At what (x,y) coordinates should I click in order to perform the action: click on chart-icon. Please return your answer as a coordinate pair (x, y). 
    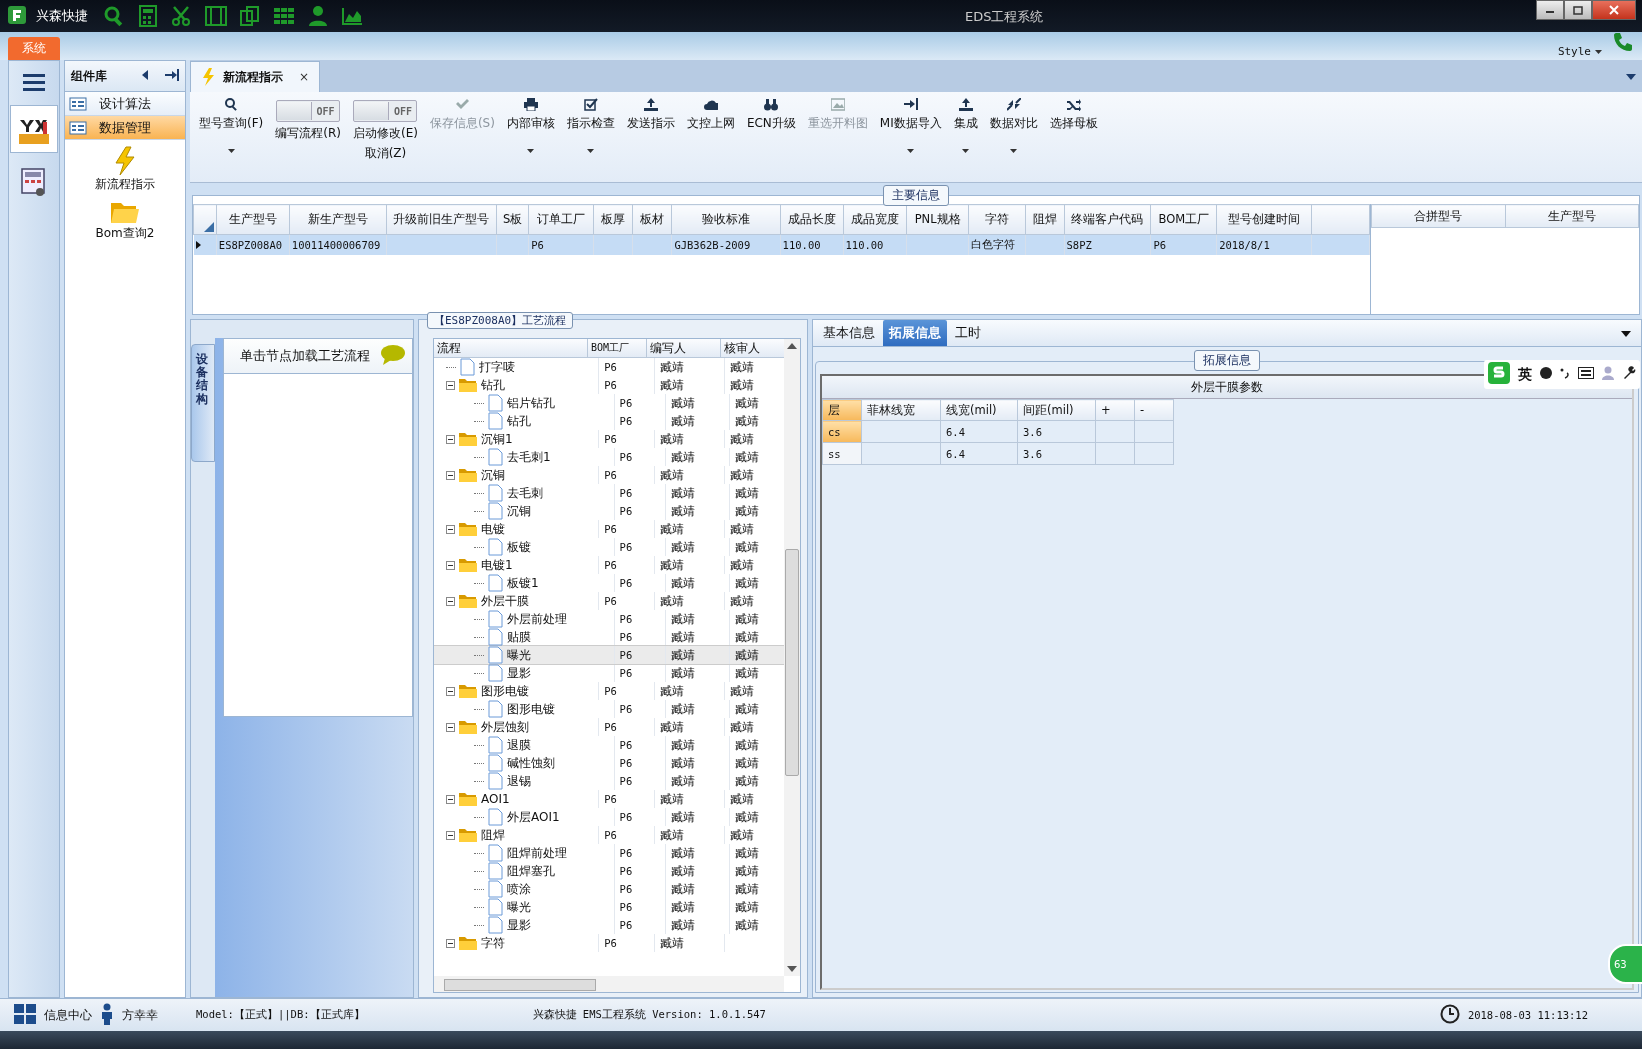
    Looking at the image, I should click on (352, 16).